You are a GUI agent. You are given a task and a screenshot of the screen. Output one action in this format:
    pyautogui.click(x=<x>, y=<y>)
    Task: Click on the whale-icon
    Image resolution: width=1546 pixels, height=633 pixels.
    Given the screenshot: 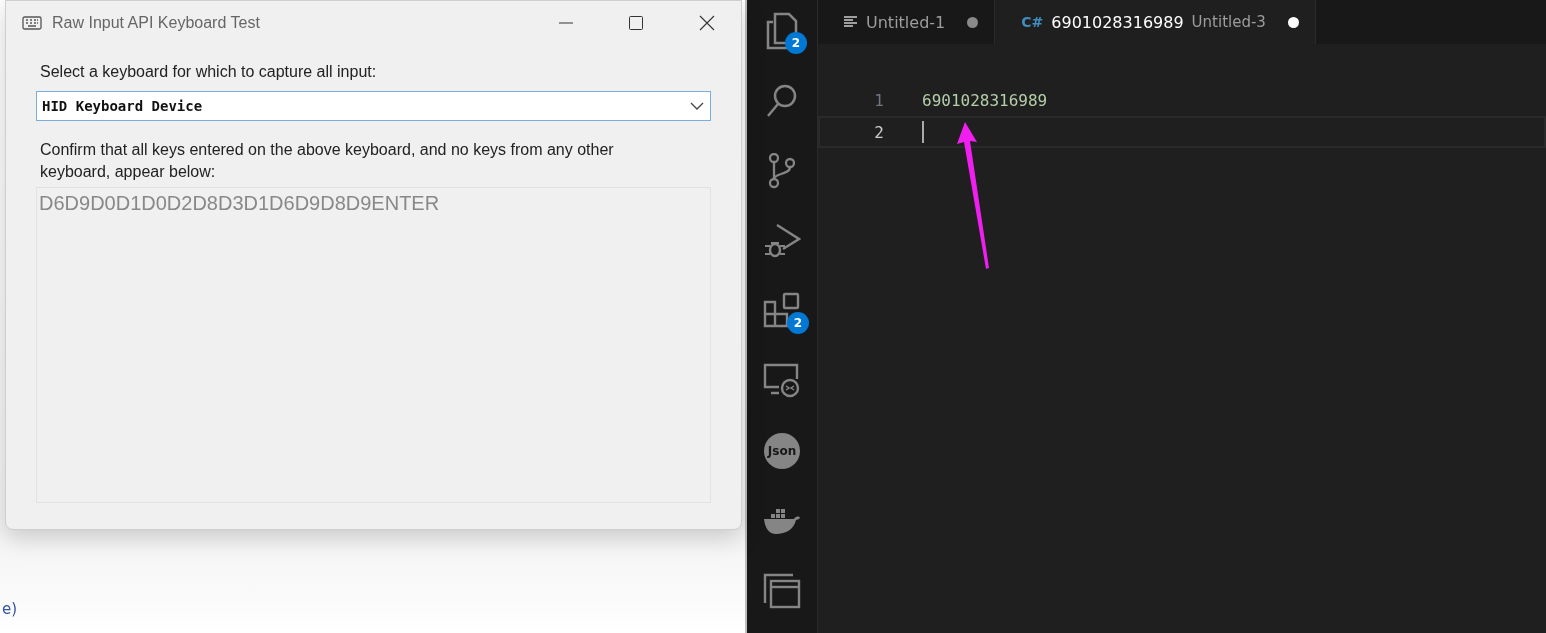 What is the action you would take?
    pyautogui.click(x=782, y=521)
    